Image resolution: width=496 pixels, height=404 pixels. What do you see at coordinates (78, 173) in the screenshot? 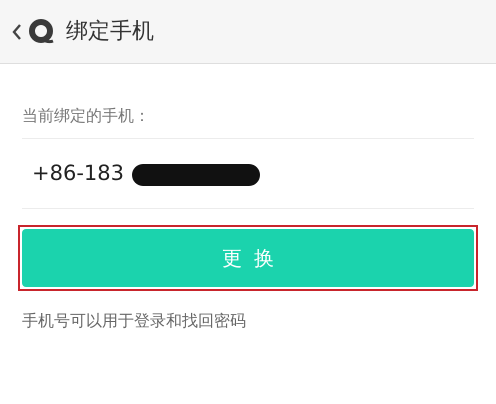
I see `phone-number: +86-183` at bounding box center [78, 173].